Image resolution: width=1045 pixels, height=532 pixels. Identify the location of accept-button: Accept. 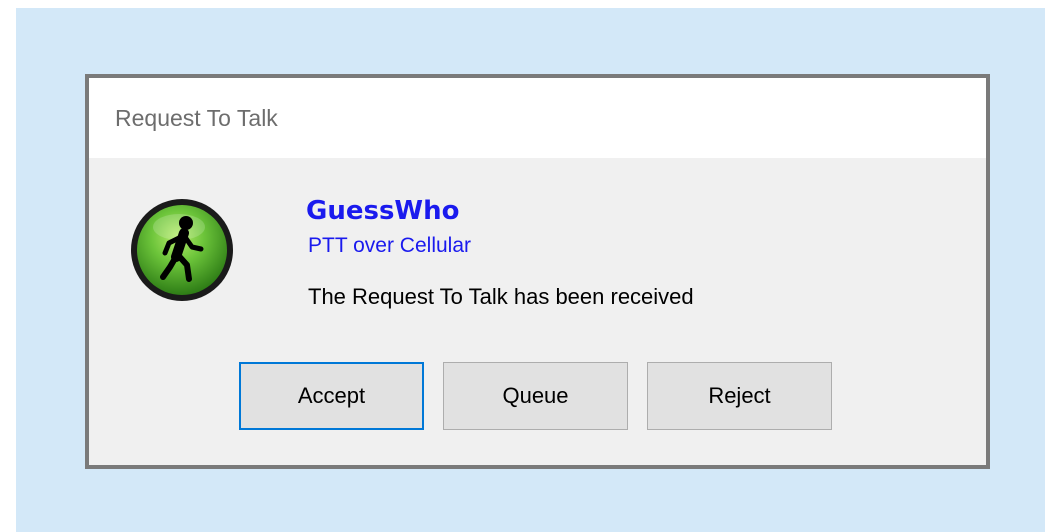
(331, 396).